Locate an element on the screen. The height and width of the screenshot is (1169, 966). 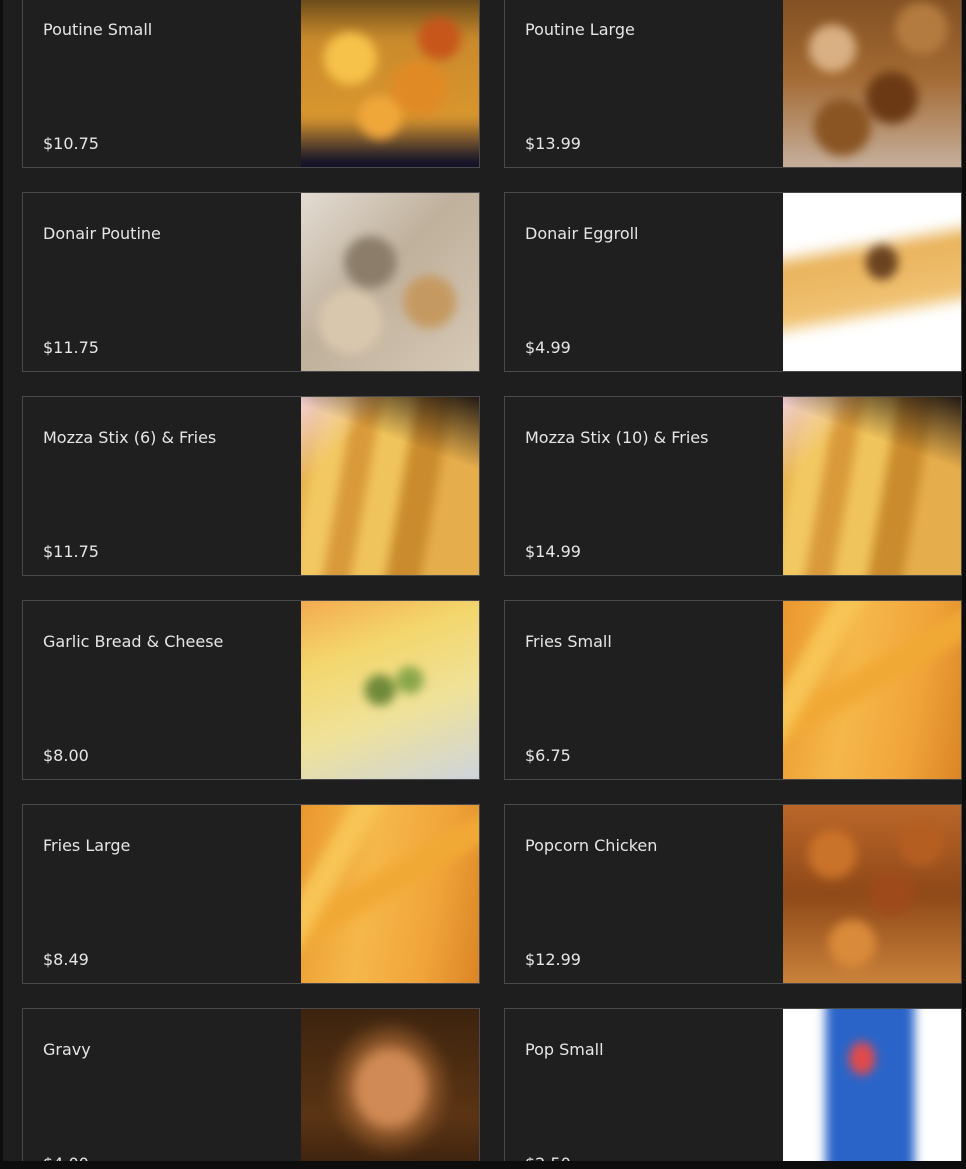
scrollbar-track is located at coordinates (964, 584).